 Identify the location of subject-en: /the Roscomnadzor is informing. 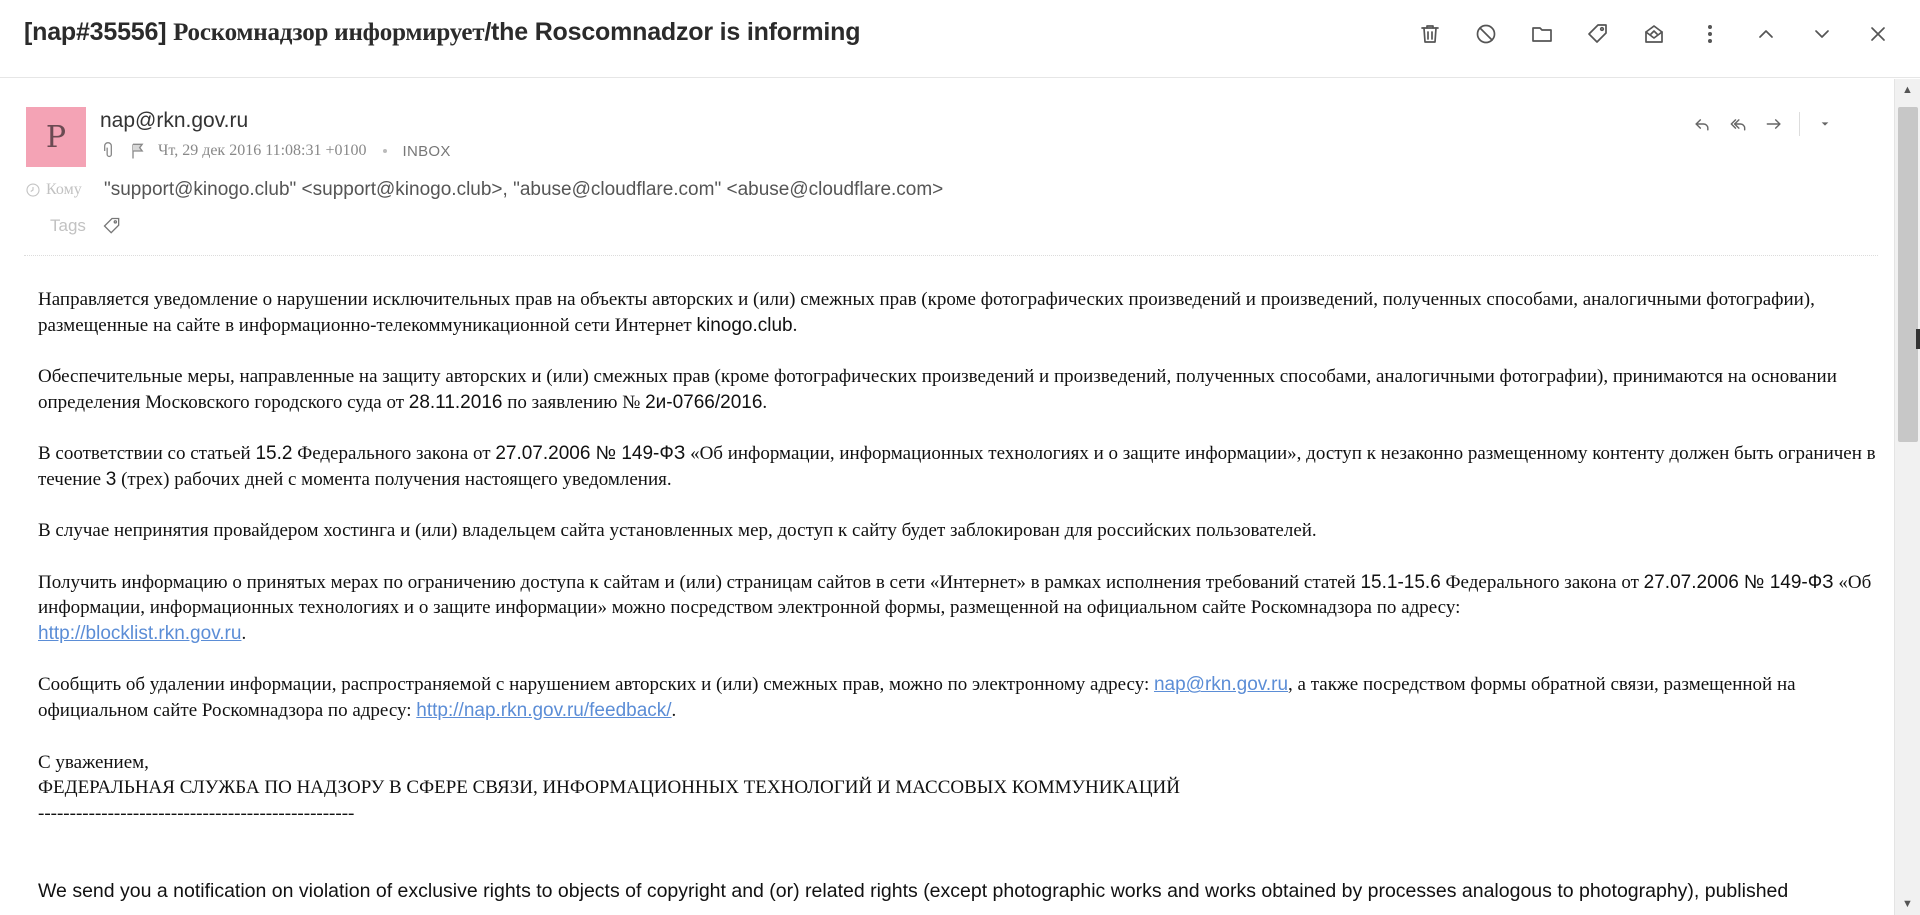
(672, 32).